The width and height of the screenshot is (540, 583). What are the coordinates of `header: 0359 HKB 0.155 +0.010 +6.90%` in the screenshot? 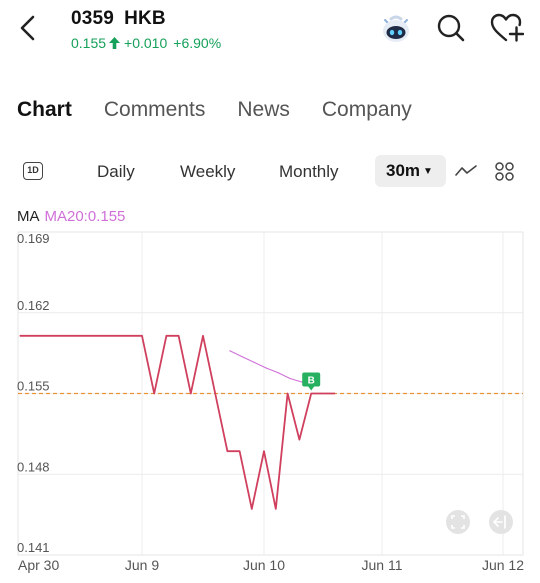 It's located at (270, 32).